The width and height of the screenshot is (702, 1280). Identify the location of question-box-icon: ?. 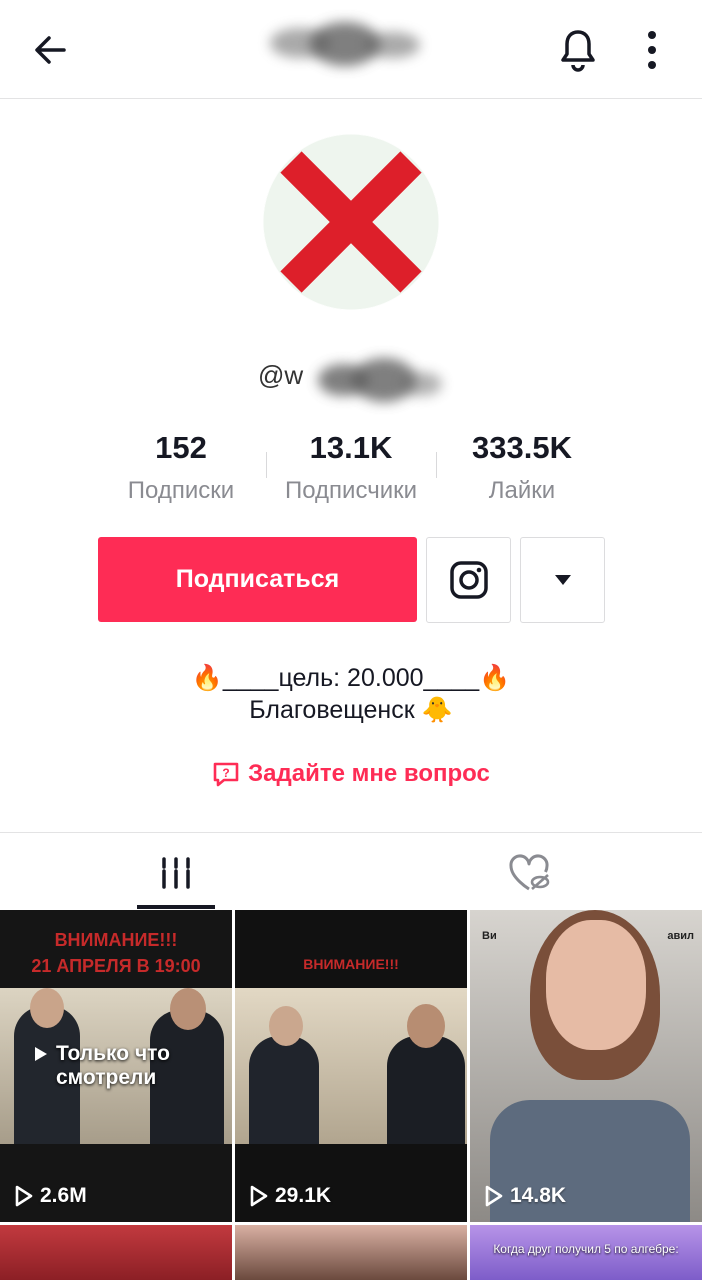
(226, 774).